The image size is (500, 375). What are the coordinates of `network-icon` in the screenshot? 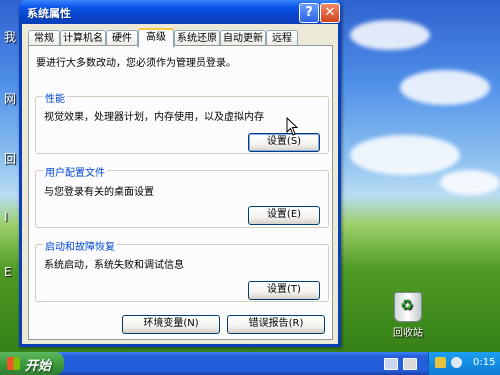 It's located at (391, 364).